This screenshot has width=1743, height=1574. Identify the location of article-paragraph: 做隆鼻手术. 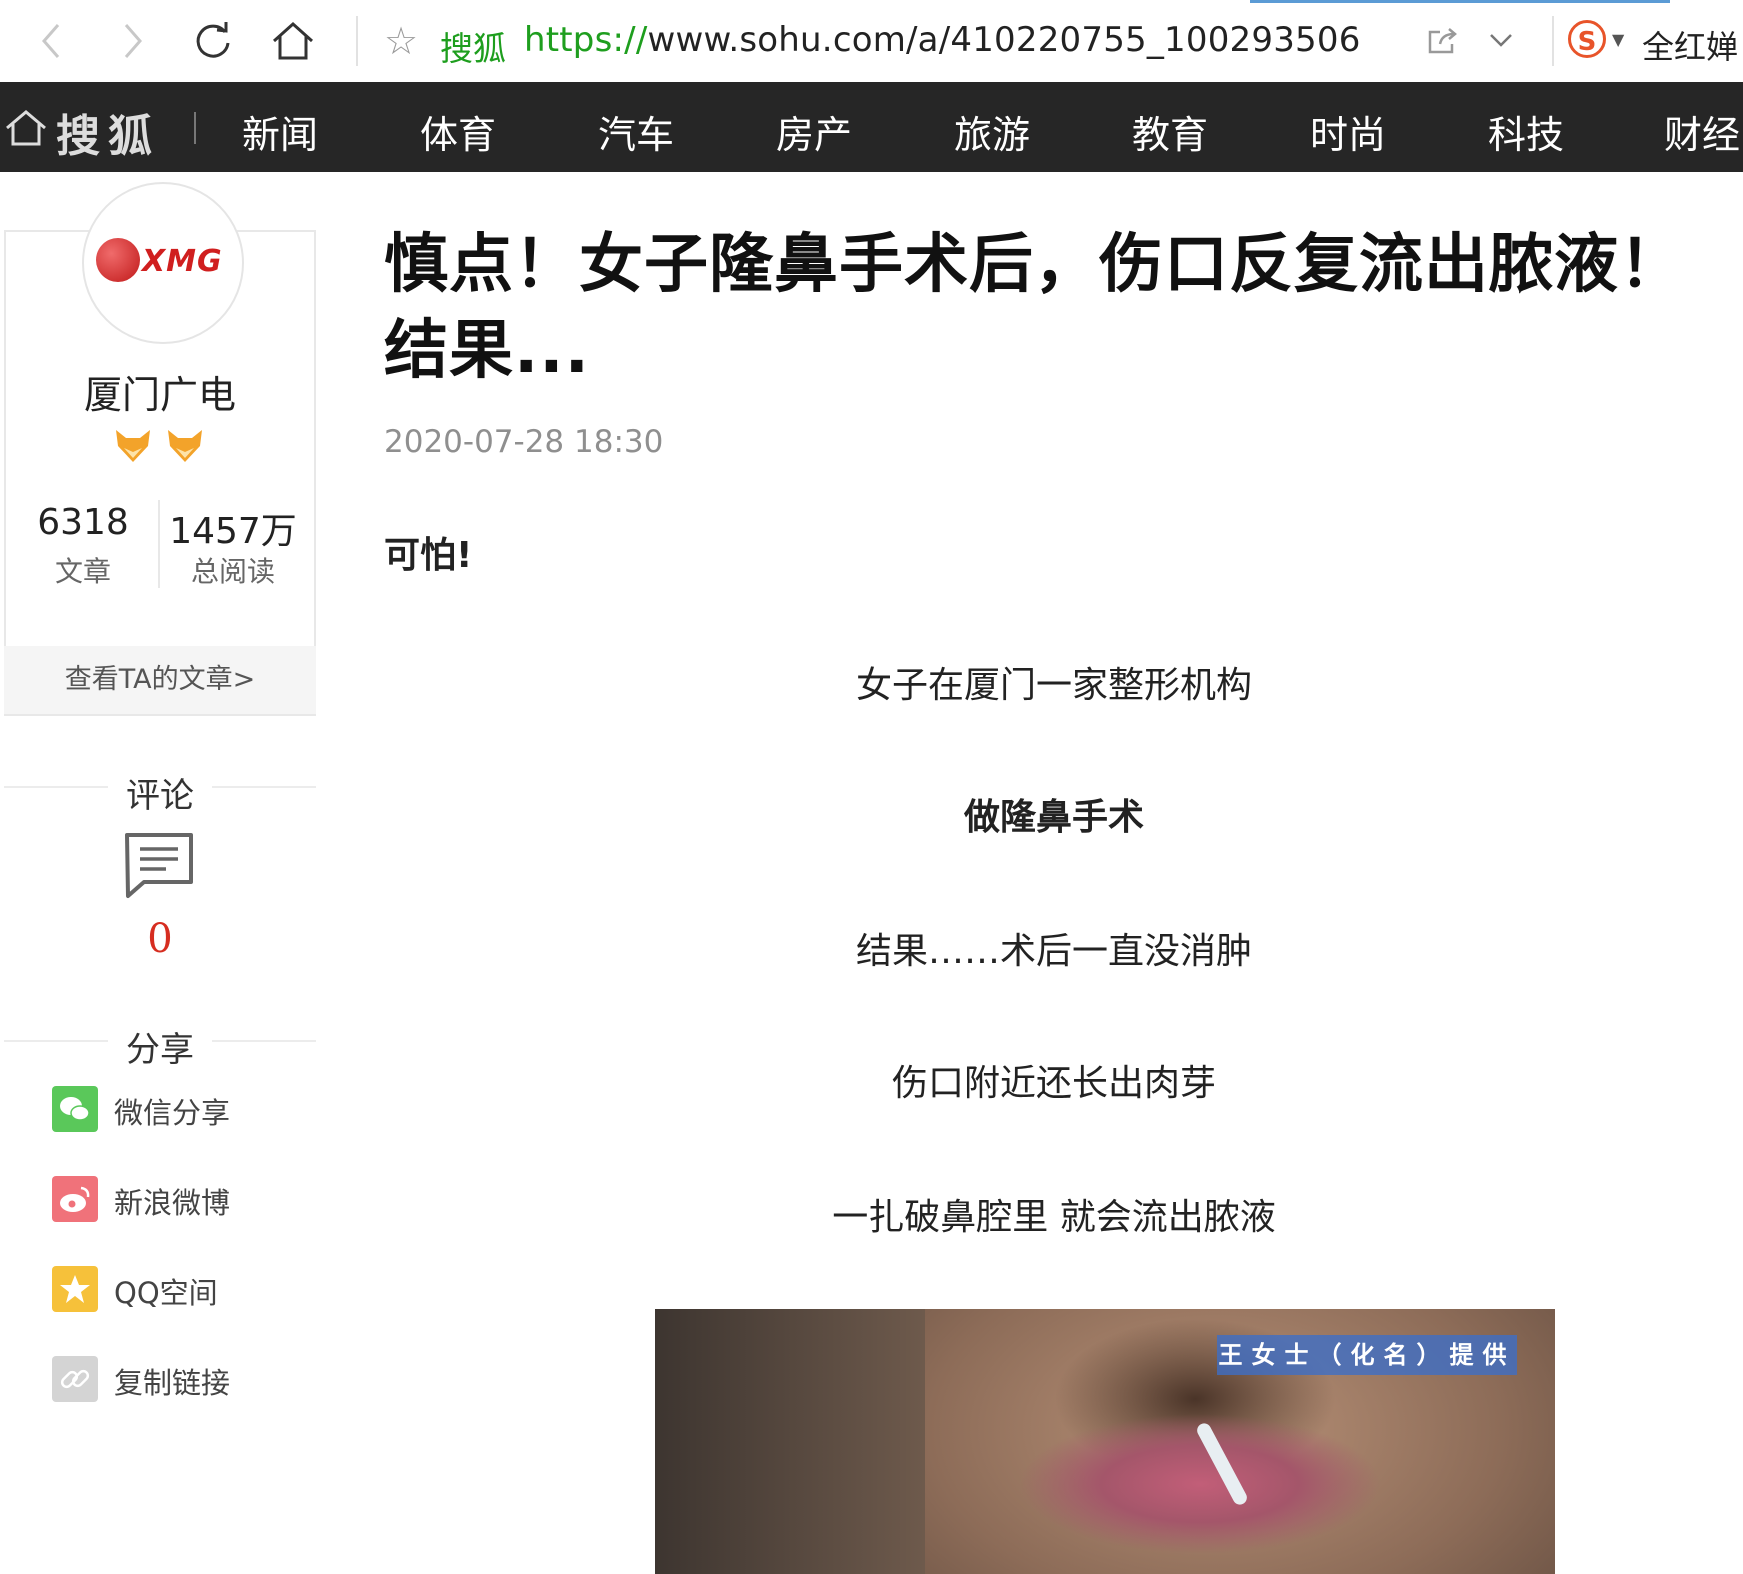
(1053, 817).